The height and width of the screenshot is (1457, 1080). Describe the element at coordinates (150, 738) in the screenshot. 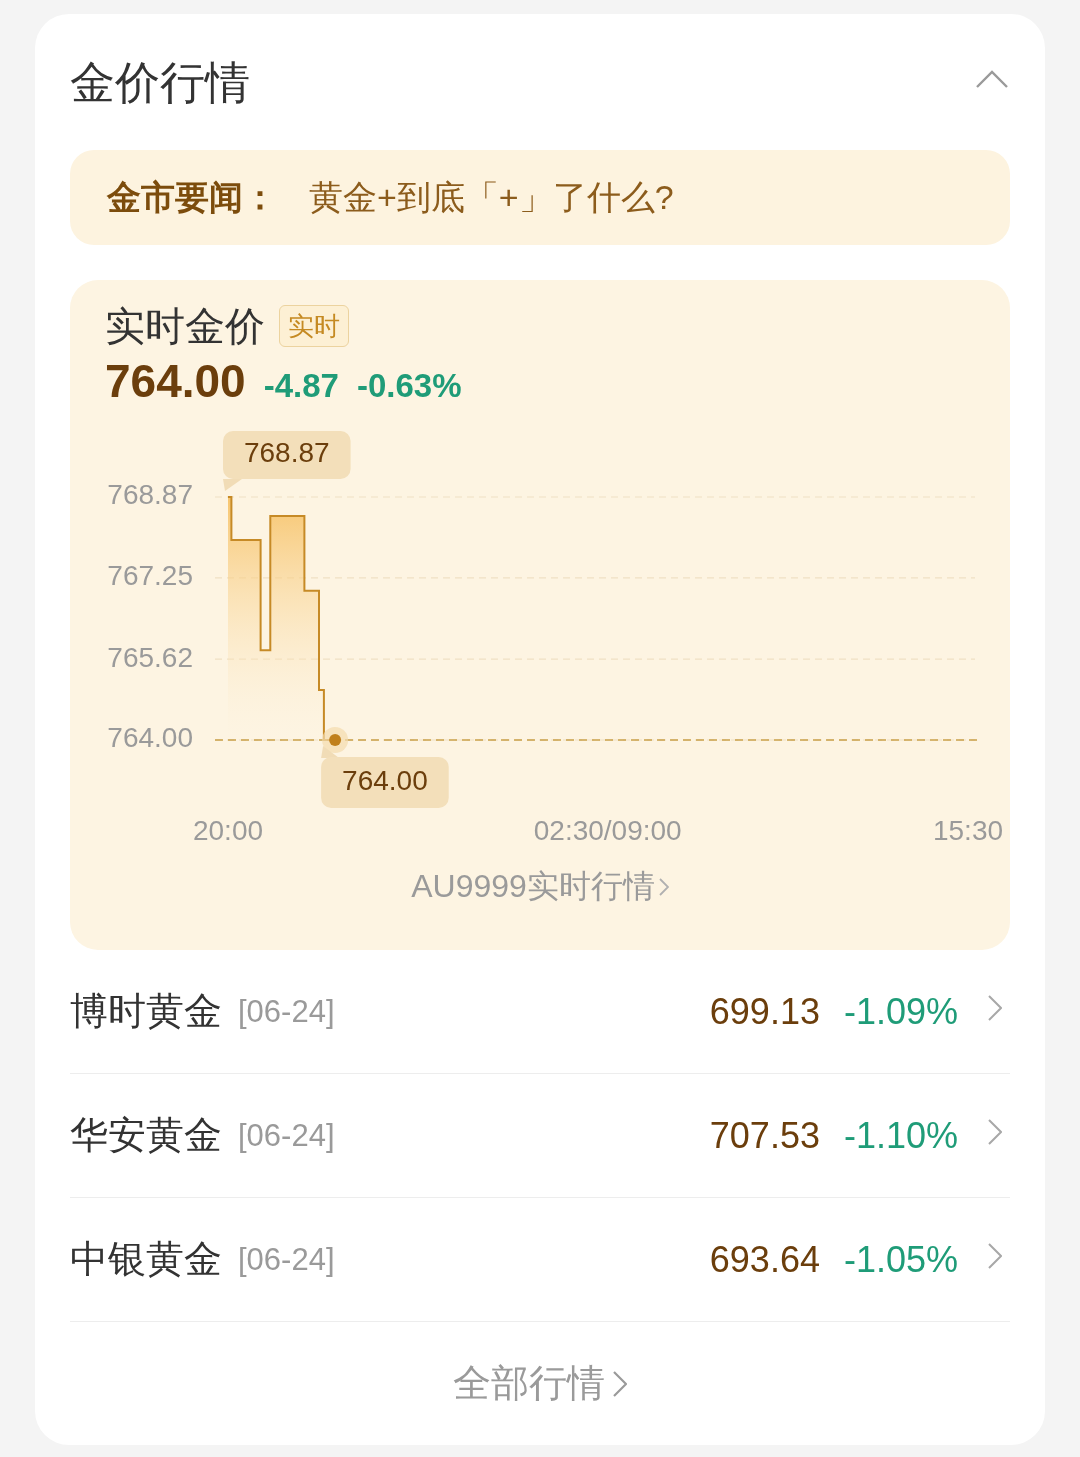

I see `y-axis-label: 764.00` at that location.